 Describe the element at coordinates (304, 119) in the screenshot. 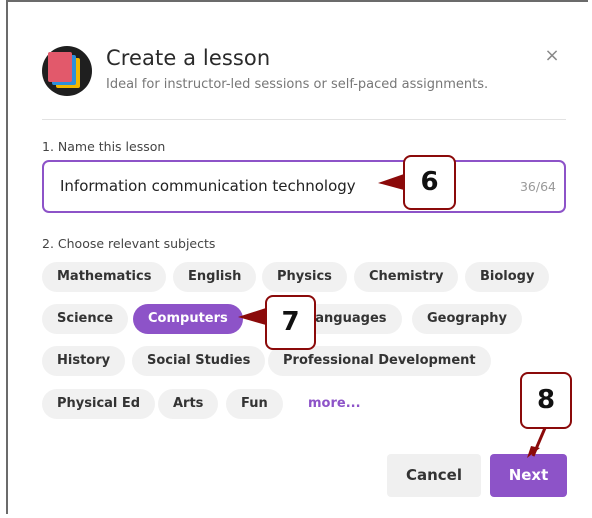

I see `divider` at that location.